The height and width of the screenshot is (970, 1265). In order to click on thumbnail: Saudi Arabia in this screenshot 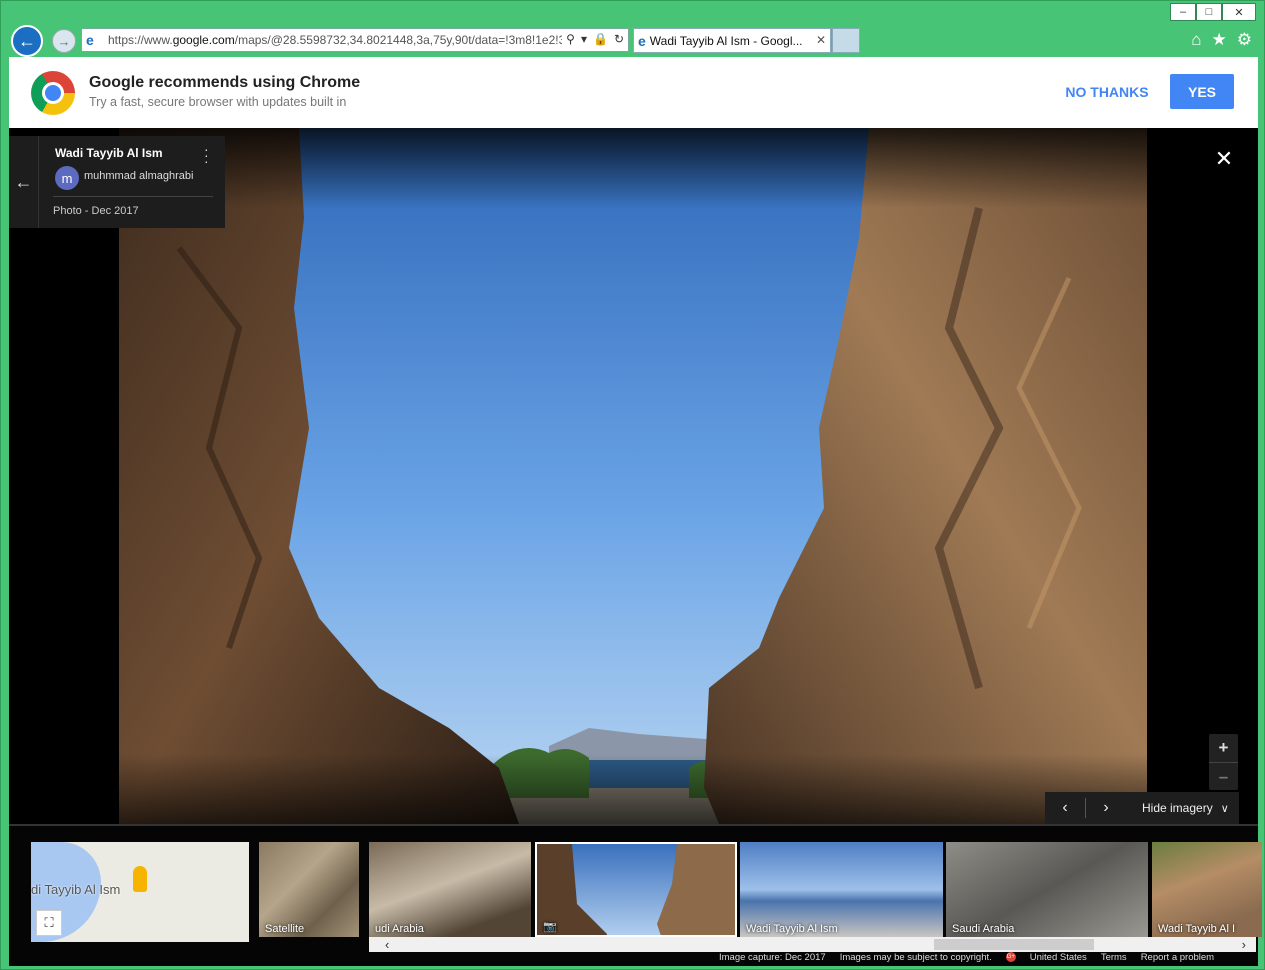, I will do `click(1047, 889)`.